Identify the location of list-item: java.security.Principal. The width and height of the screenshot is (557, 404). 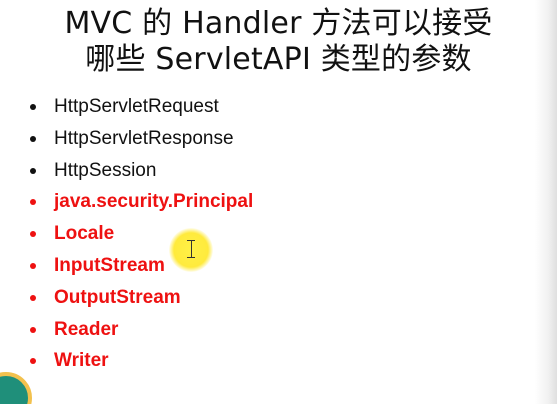
(141, 205).